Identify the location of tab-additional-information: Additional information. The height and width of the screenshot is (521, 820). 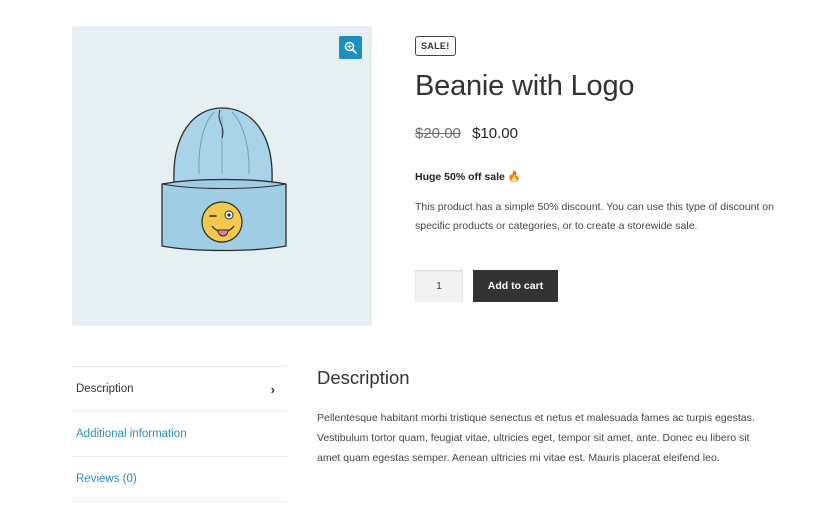
(179, 434).